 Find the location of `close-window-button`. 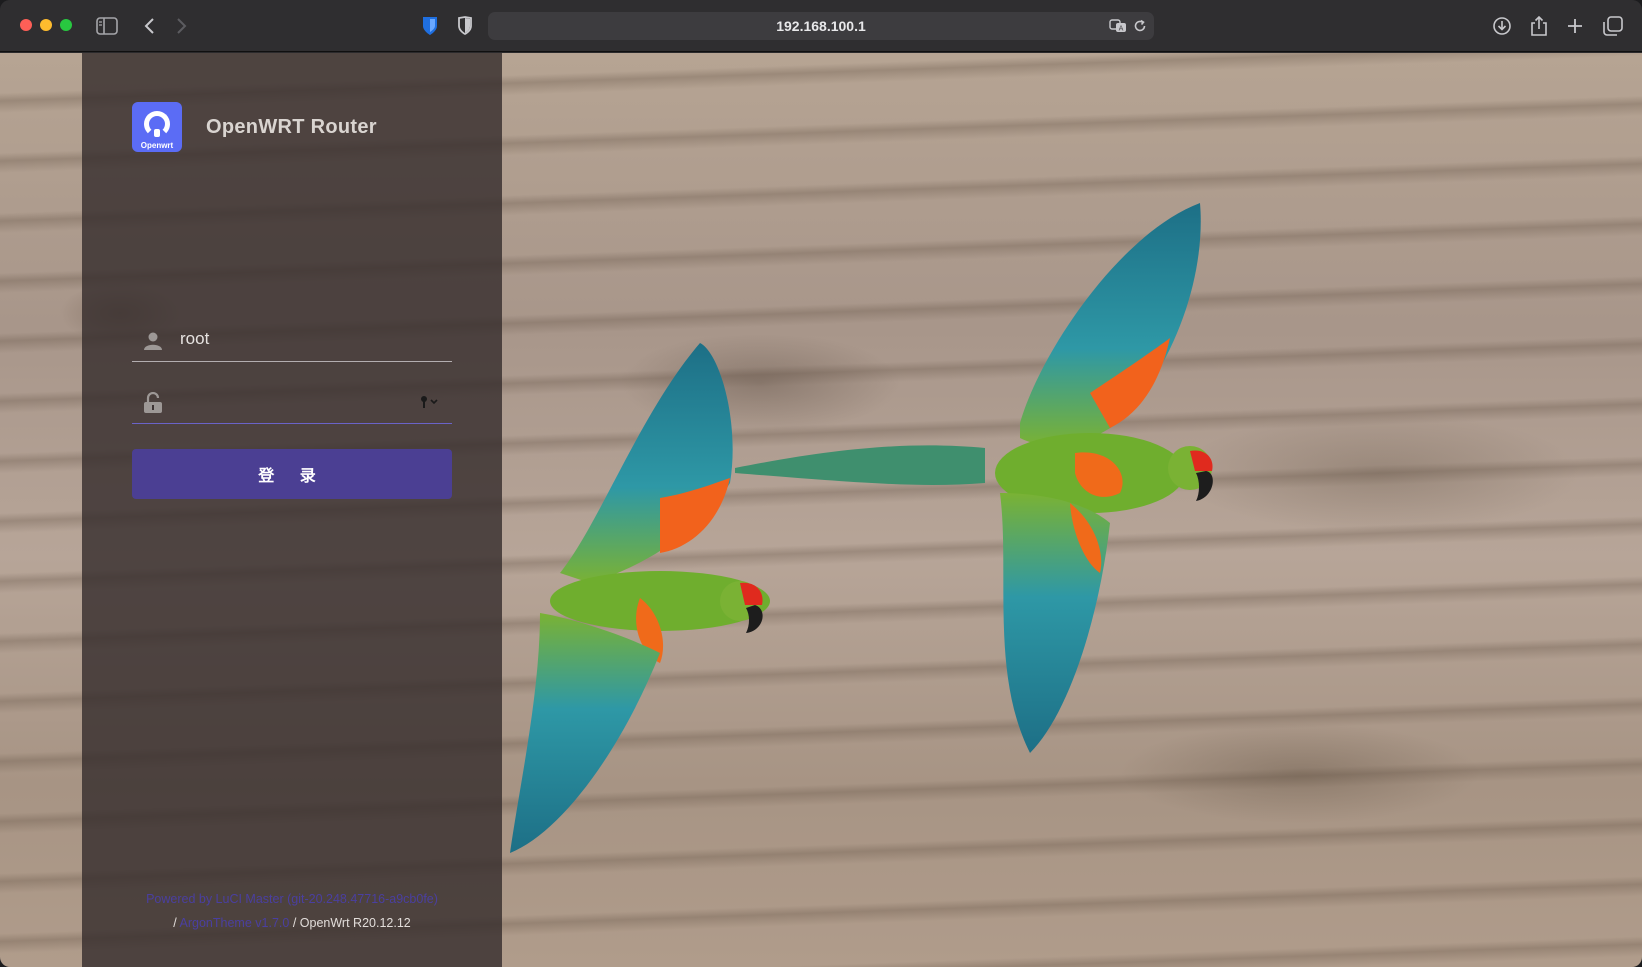

close-window-button is located at coordinates (26, 25).